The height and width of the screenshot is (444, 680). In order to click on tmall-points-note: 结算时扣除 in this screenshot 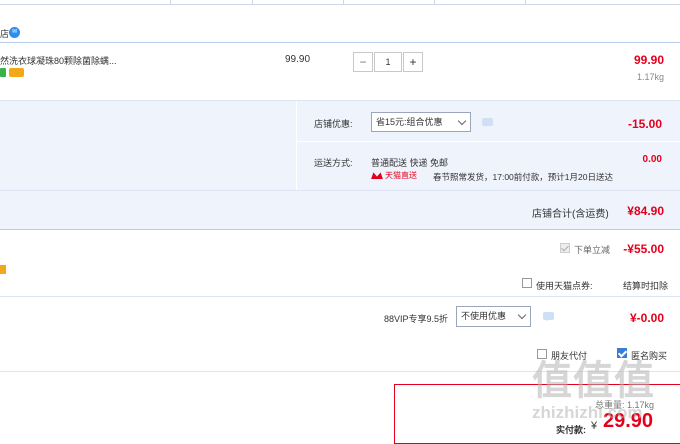, I will do `click(645, 286)`.